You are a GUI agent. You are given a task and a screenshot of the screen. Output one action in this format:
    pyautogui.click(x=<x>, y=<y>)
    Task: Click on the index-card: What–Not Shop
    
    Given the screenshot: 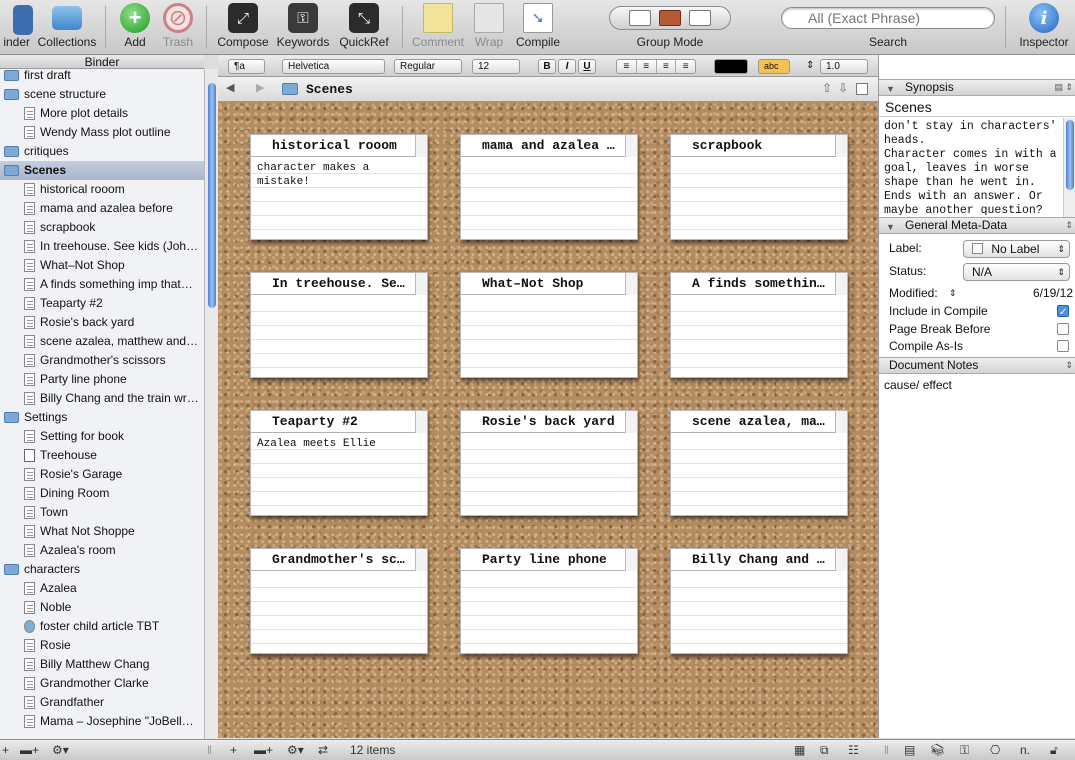 What is the action you would take?
    pyautogui.click(x=549, y=325)
    